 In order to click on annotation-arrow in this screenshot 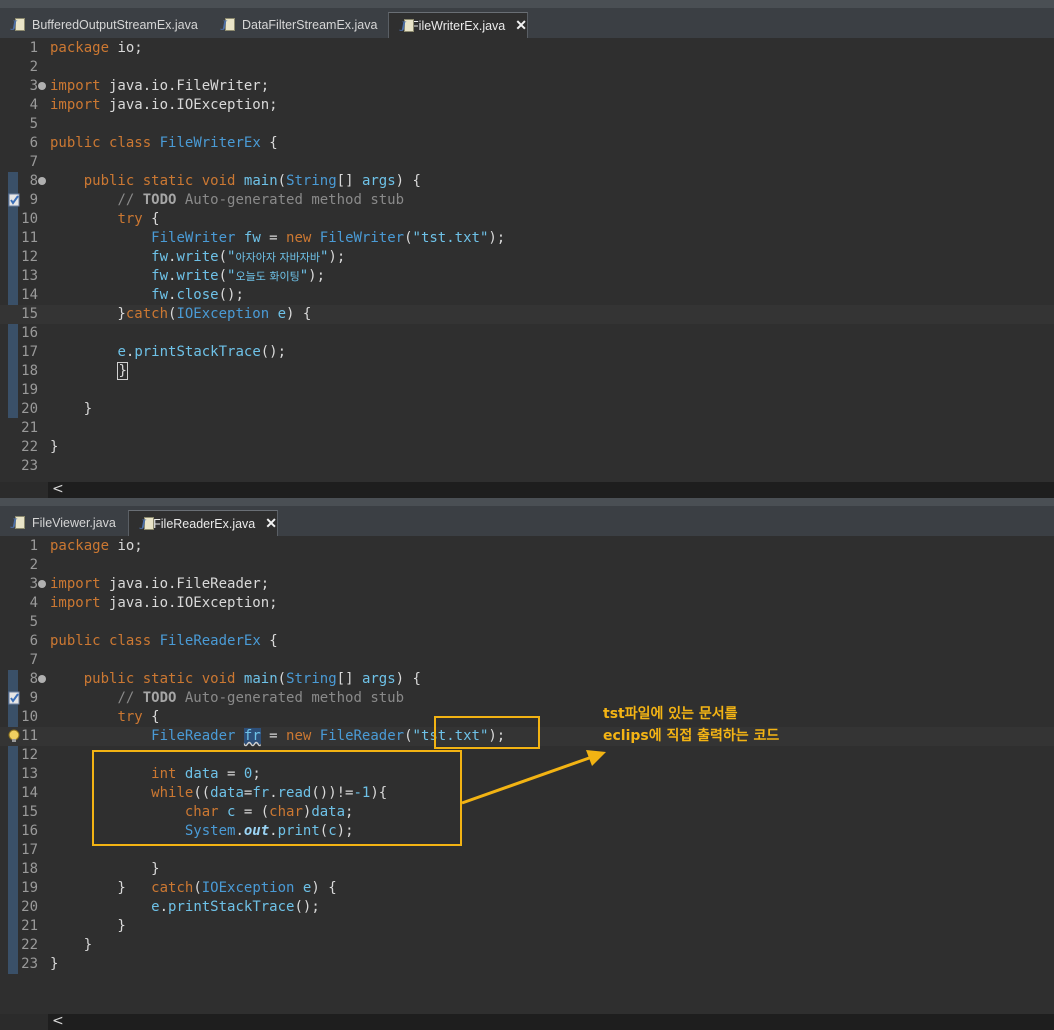, I will do `click(533, 777)`.